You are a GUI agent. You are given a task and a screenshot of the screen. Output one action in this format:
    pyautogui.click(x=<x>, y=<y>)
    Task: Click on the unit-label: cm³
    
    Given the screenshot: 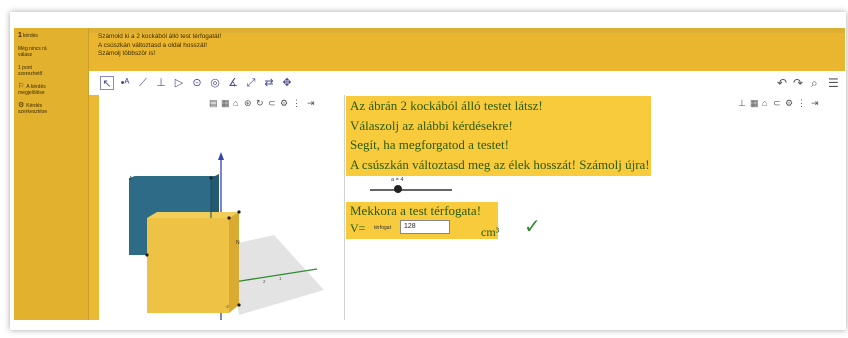 What is the action you would take?
    pyautogui.click(x=490, y=232)
    